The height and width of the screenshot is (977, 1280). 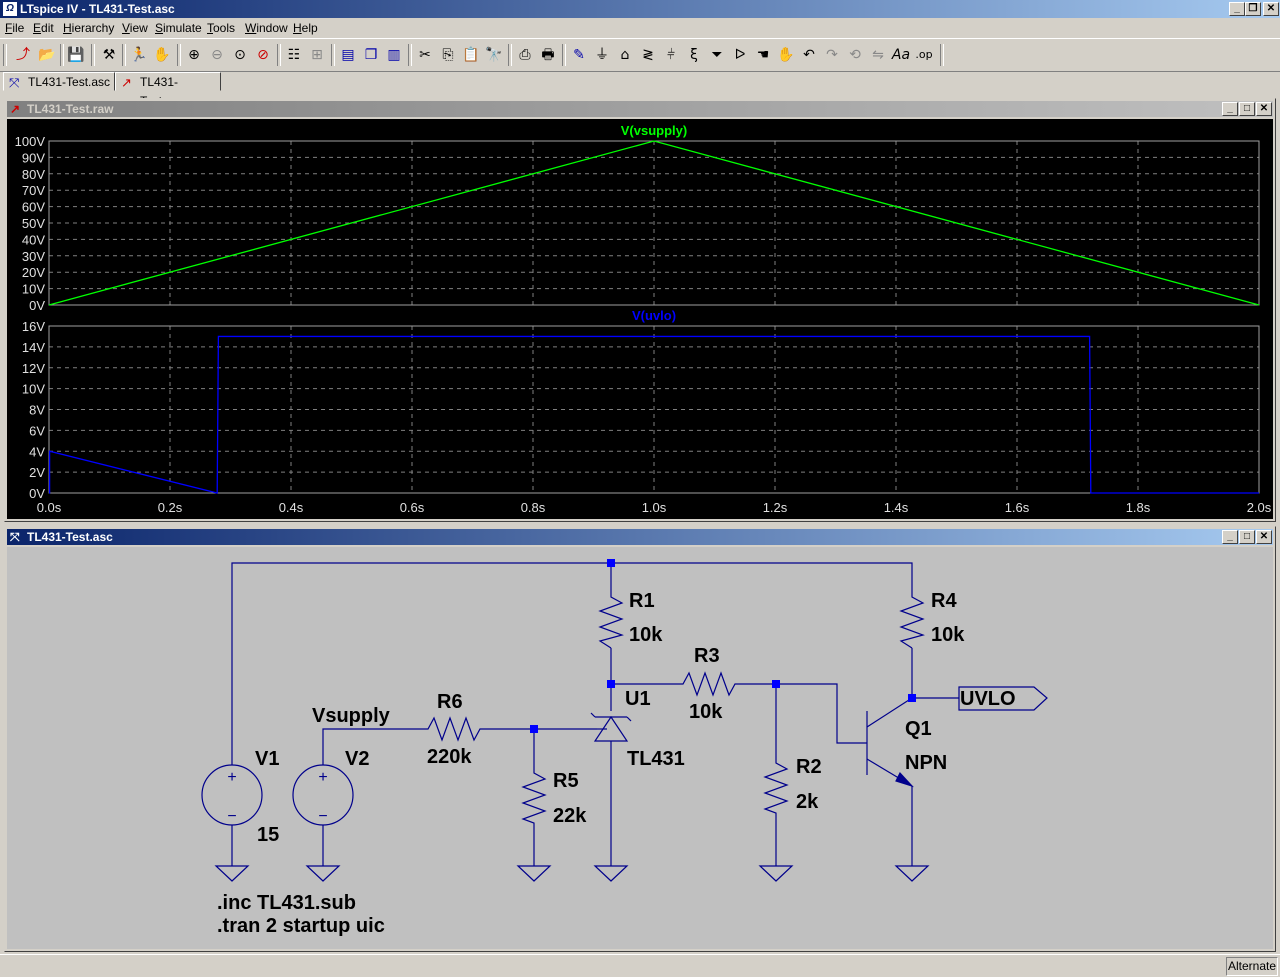 I want to click on menu-hierarchy: Hierarchy, so click(x=88, y=28).